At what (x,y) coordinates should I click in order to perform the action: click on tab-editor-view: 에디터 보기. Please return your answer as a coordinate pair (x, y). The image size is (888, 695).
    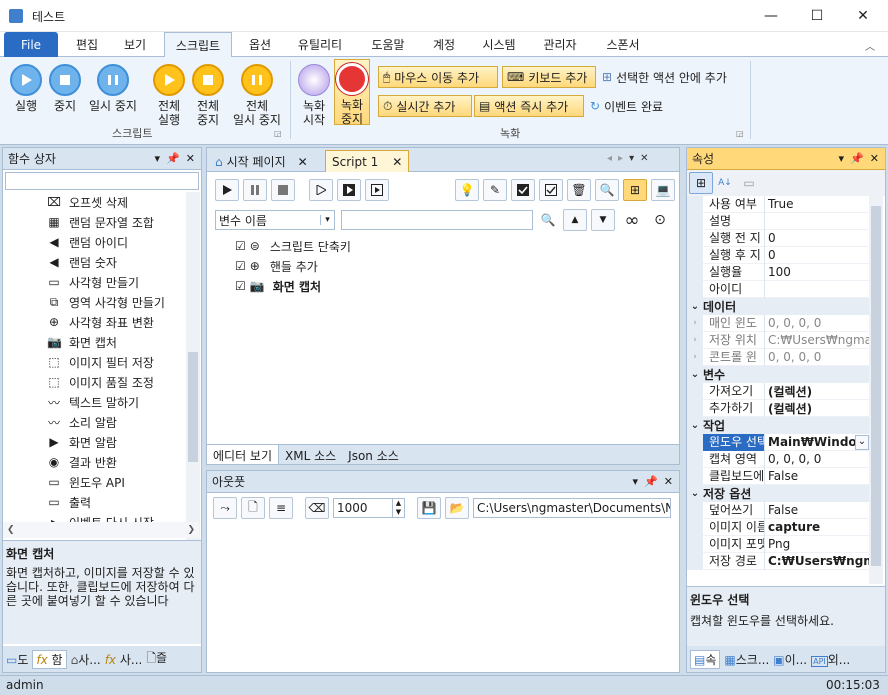
    Looking at the image, I should click on (243, 454).